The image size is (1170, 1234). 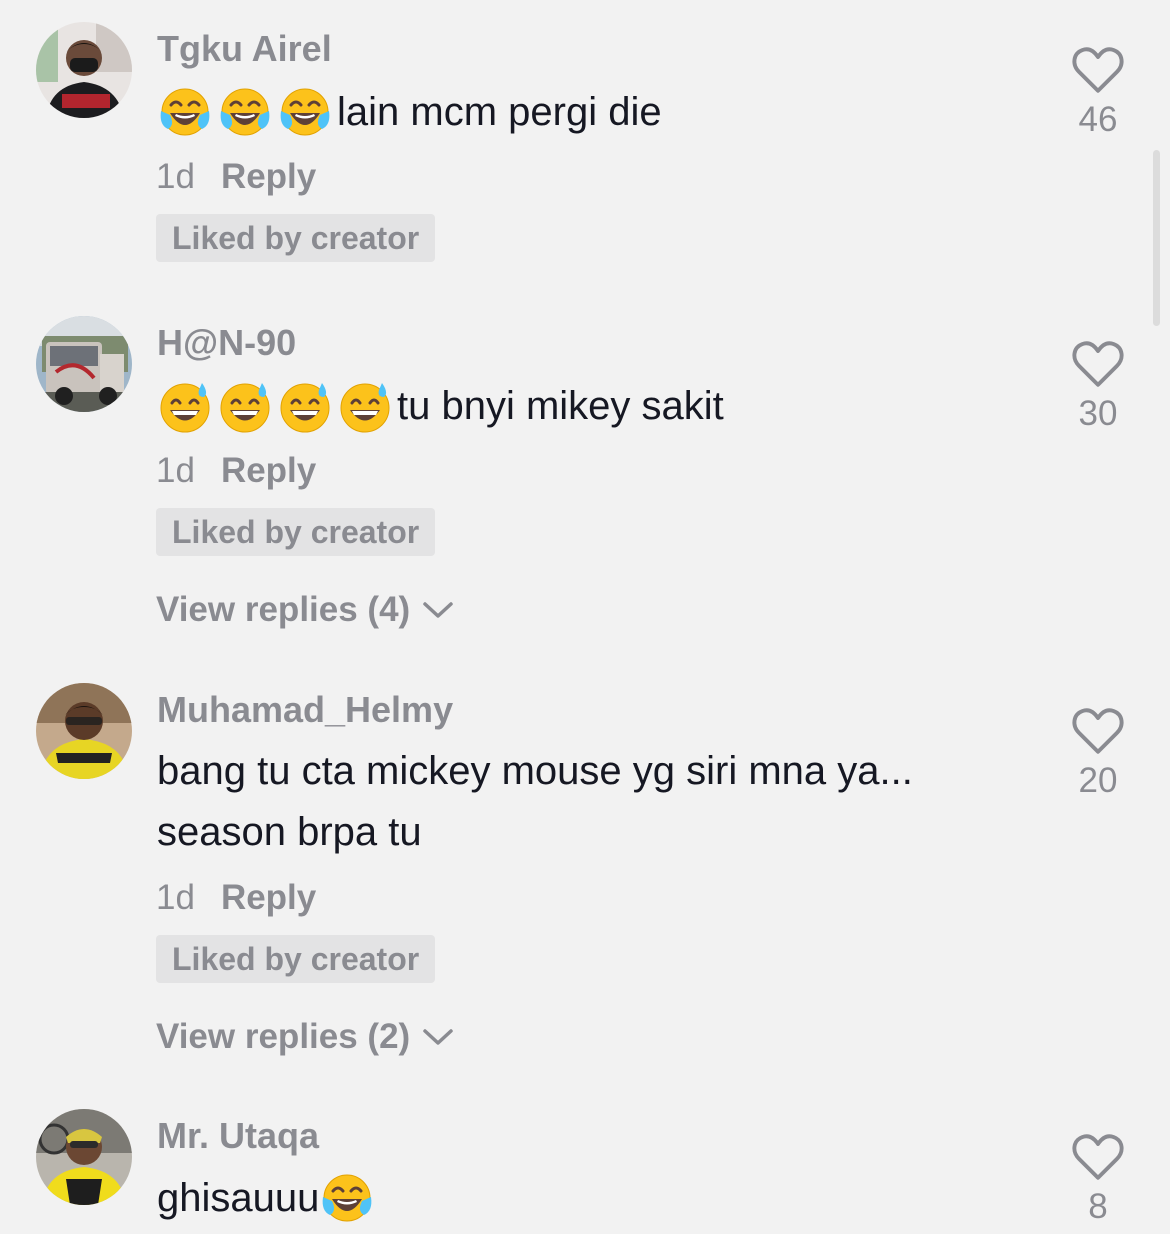 I want to click on like-button: 20, so click(x=1098, y=753).